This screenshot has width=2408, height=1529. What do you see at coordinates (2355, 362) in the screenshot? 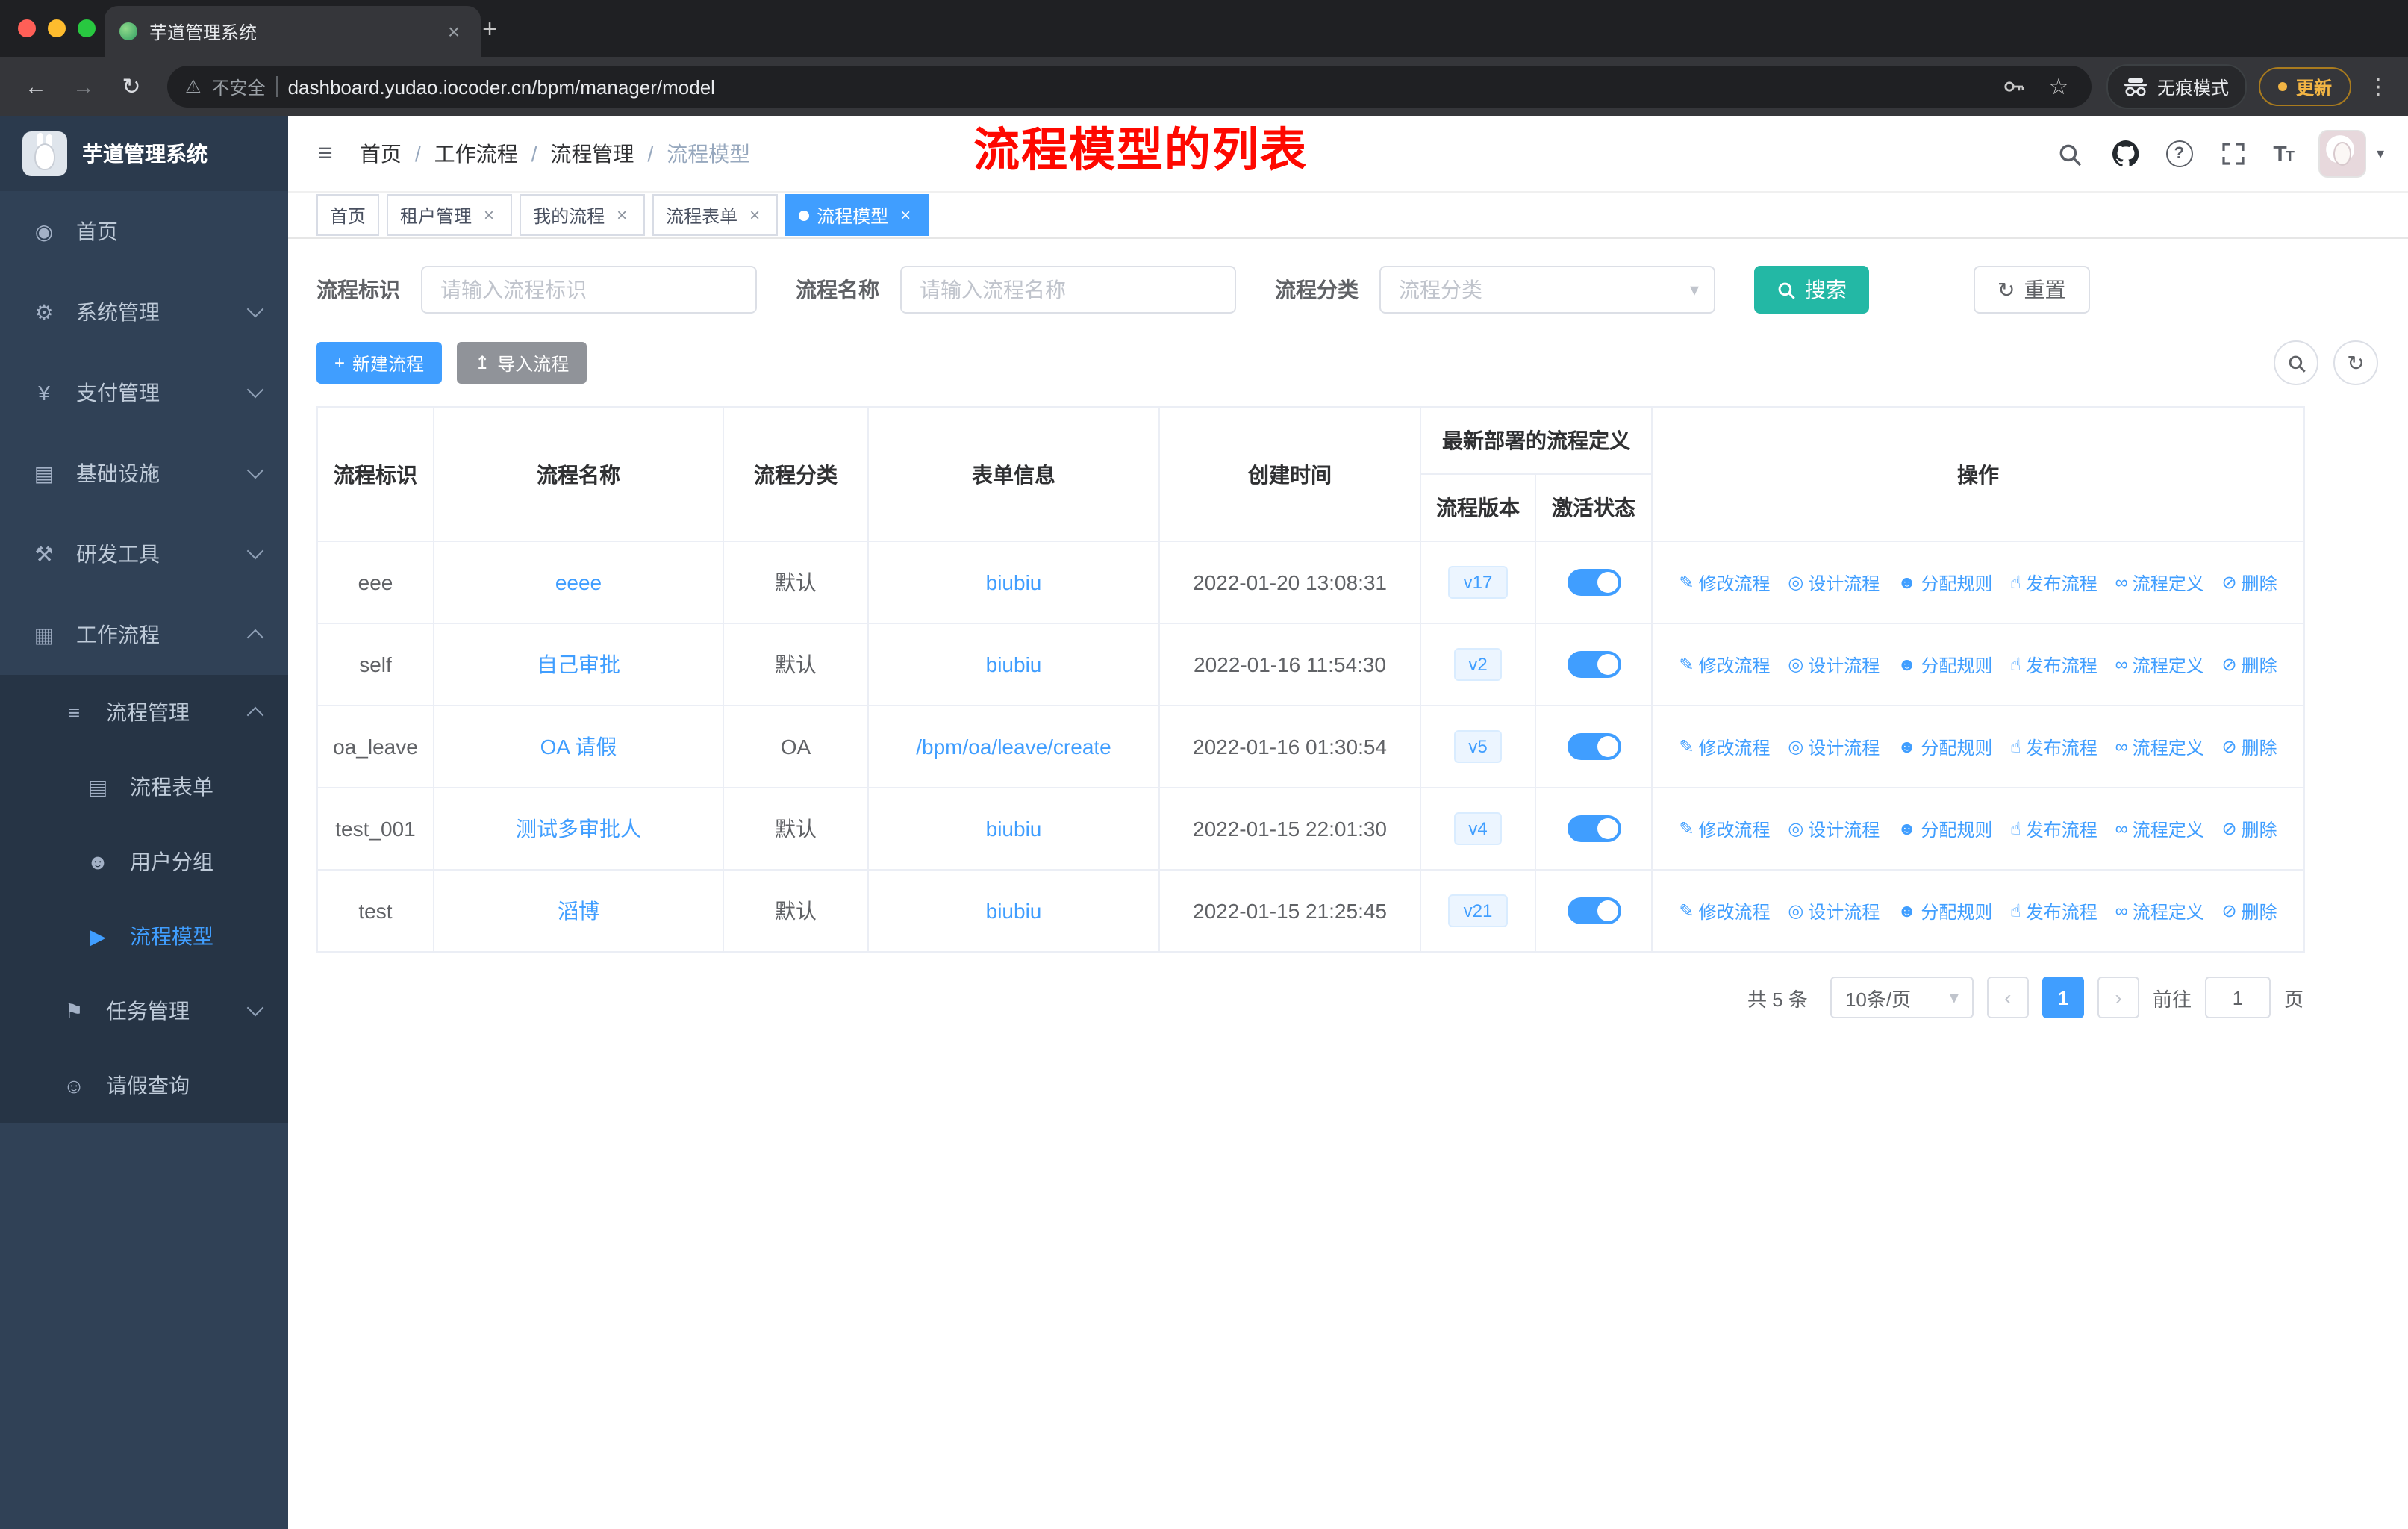
I see `refresh-table-button: ↻` at bounding box center [2355, 362].